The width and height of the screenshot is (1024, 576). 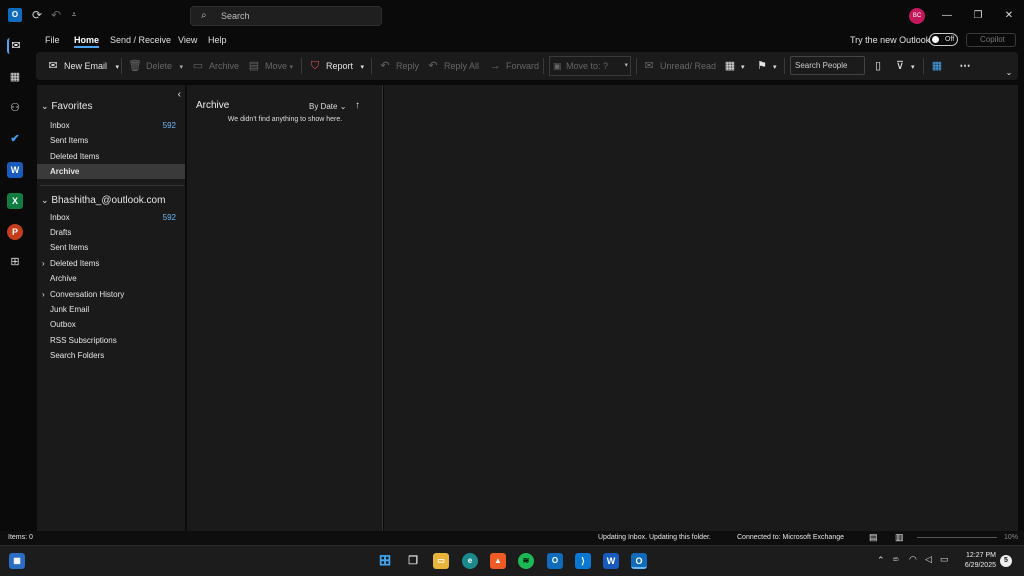 I want to click on word-icon: W, so click(x=15, y=170).